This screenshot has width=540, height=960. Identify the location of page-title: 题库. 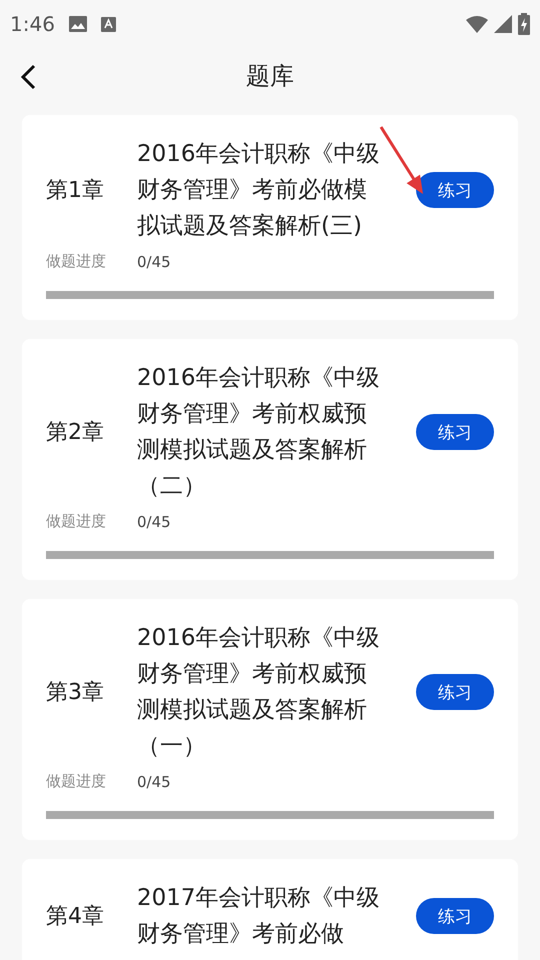
(270, 76).